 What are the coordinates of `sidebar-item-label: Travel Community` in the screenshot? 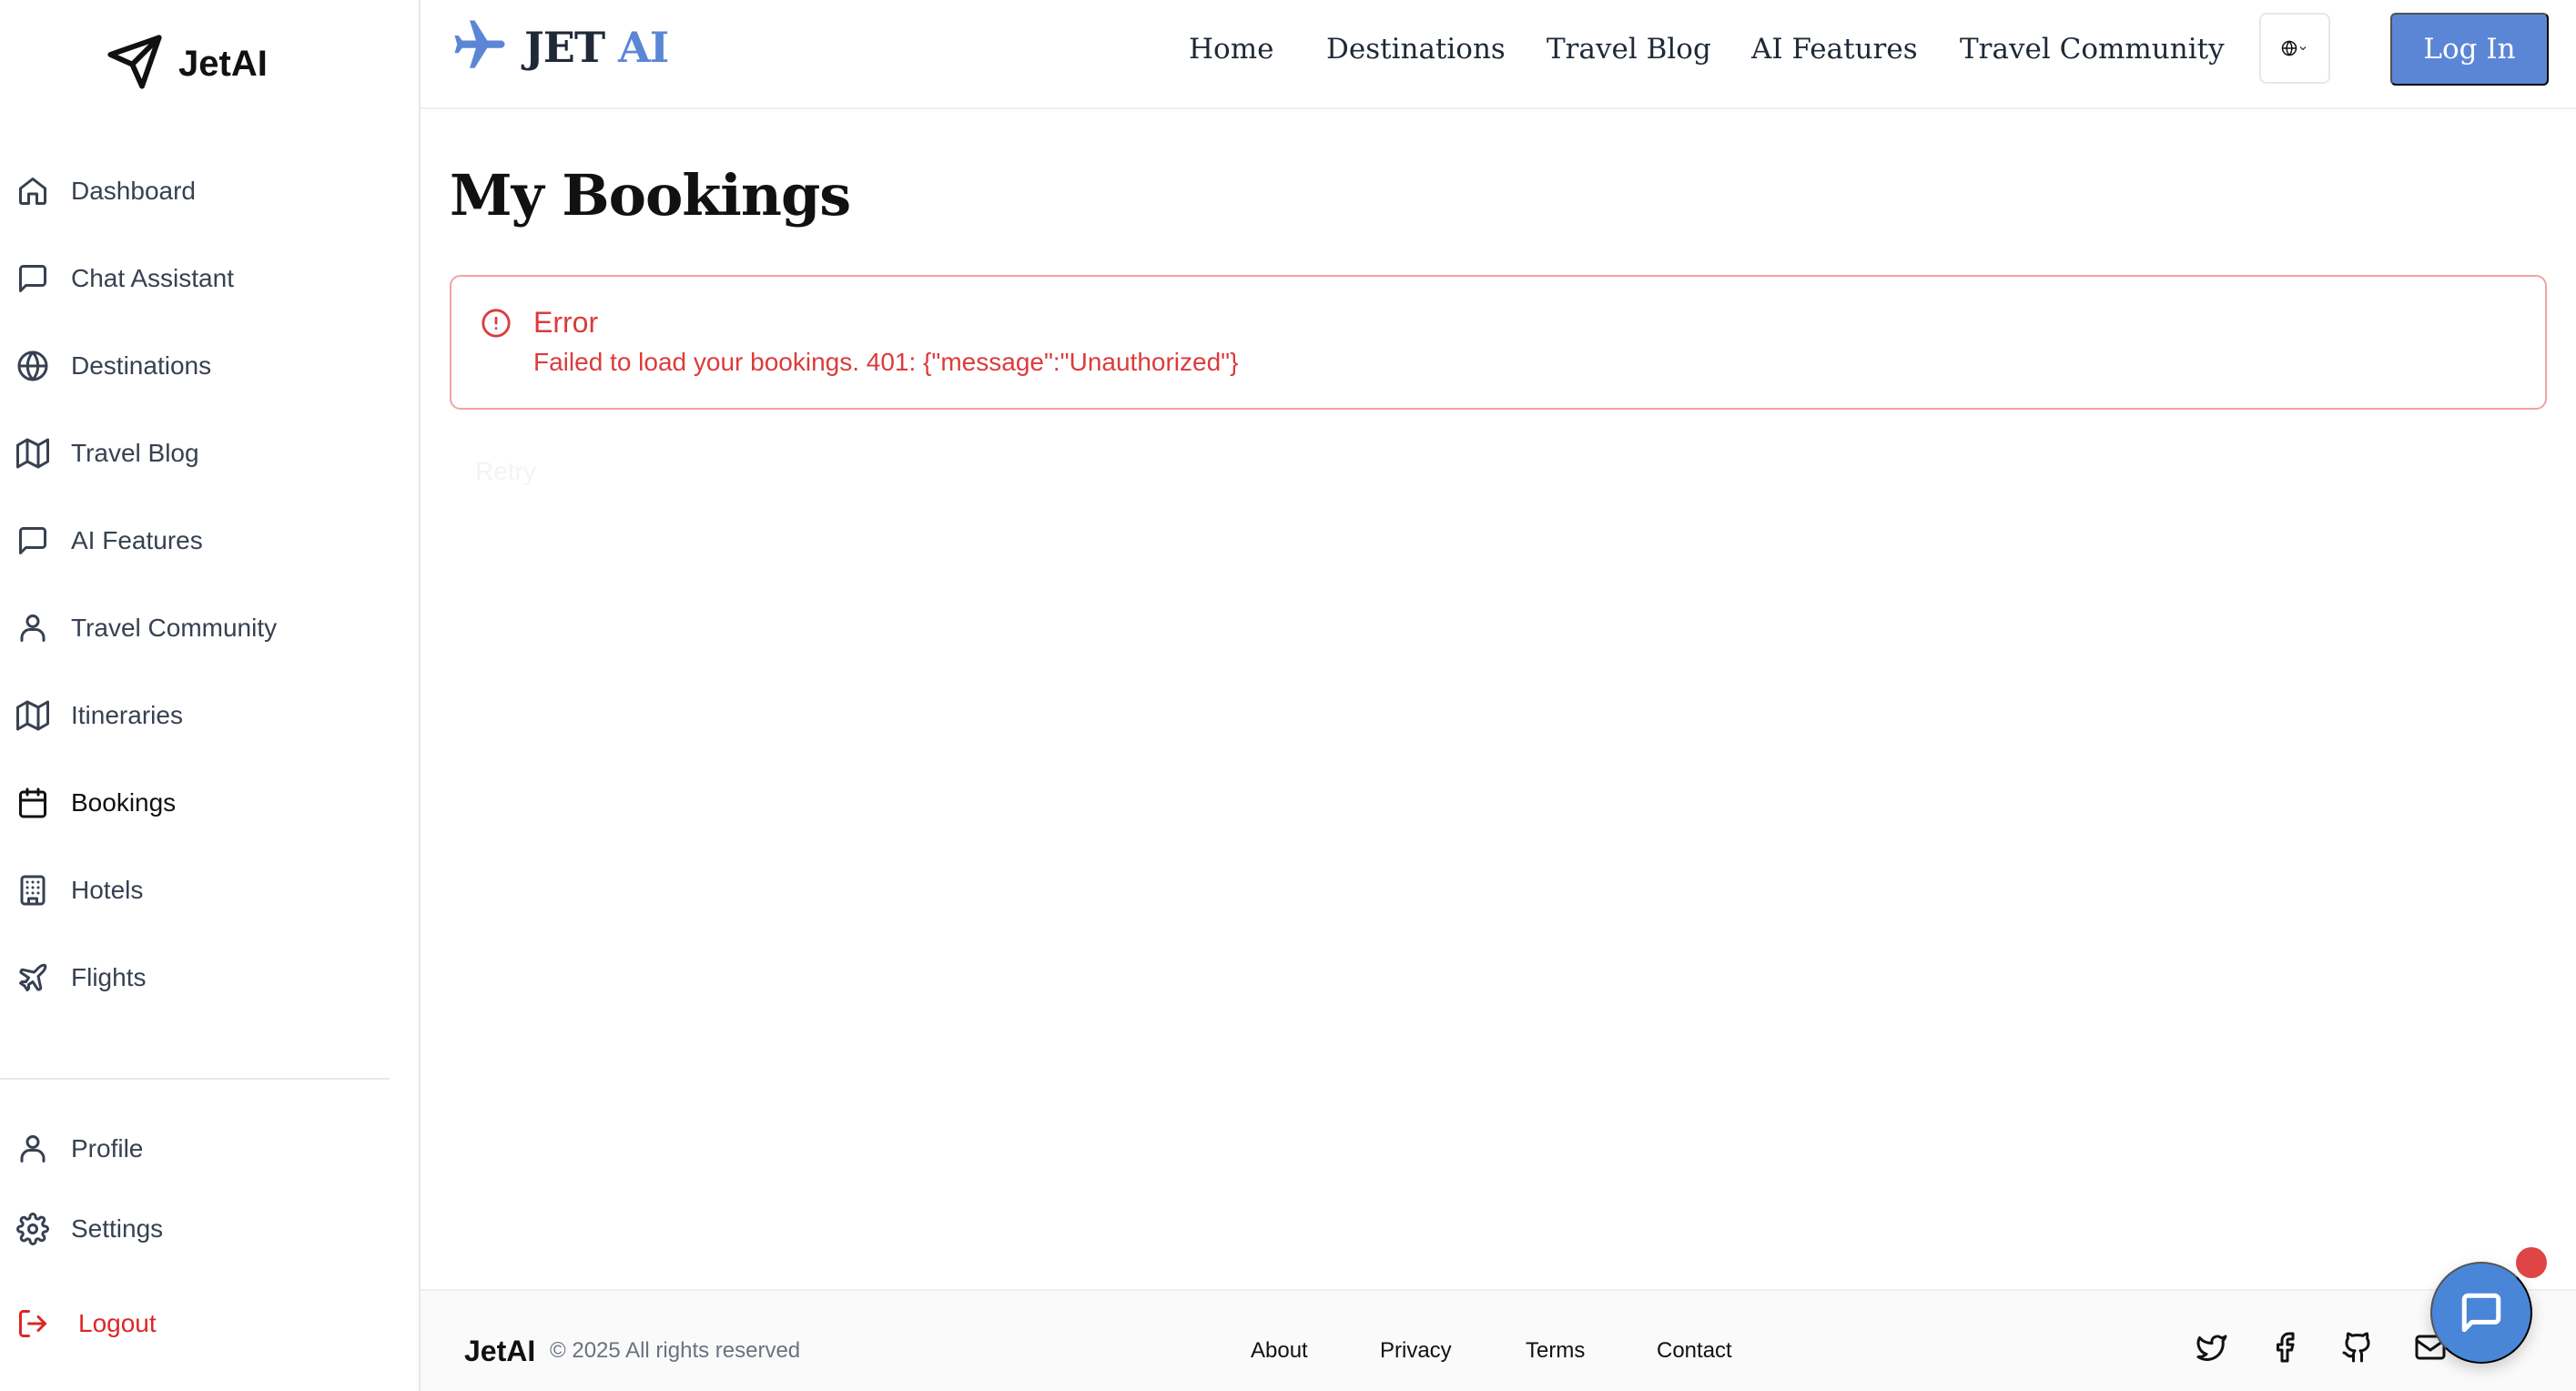 It's located at (174, 628).